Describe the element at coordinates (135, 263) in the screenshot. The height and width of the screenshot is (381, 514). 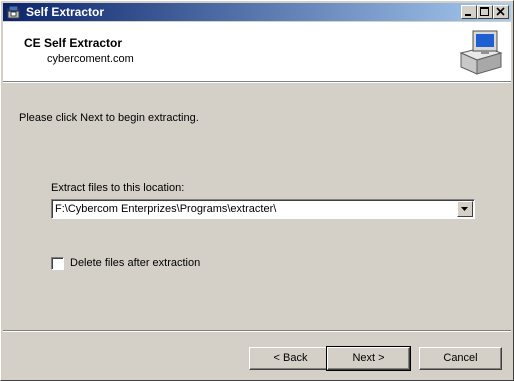
I see `delete-files-label: Delete files after extraction` at that location.